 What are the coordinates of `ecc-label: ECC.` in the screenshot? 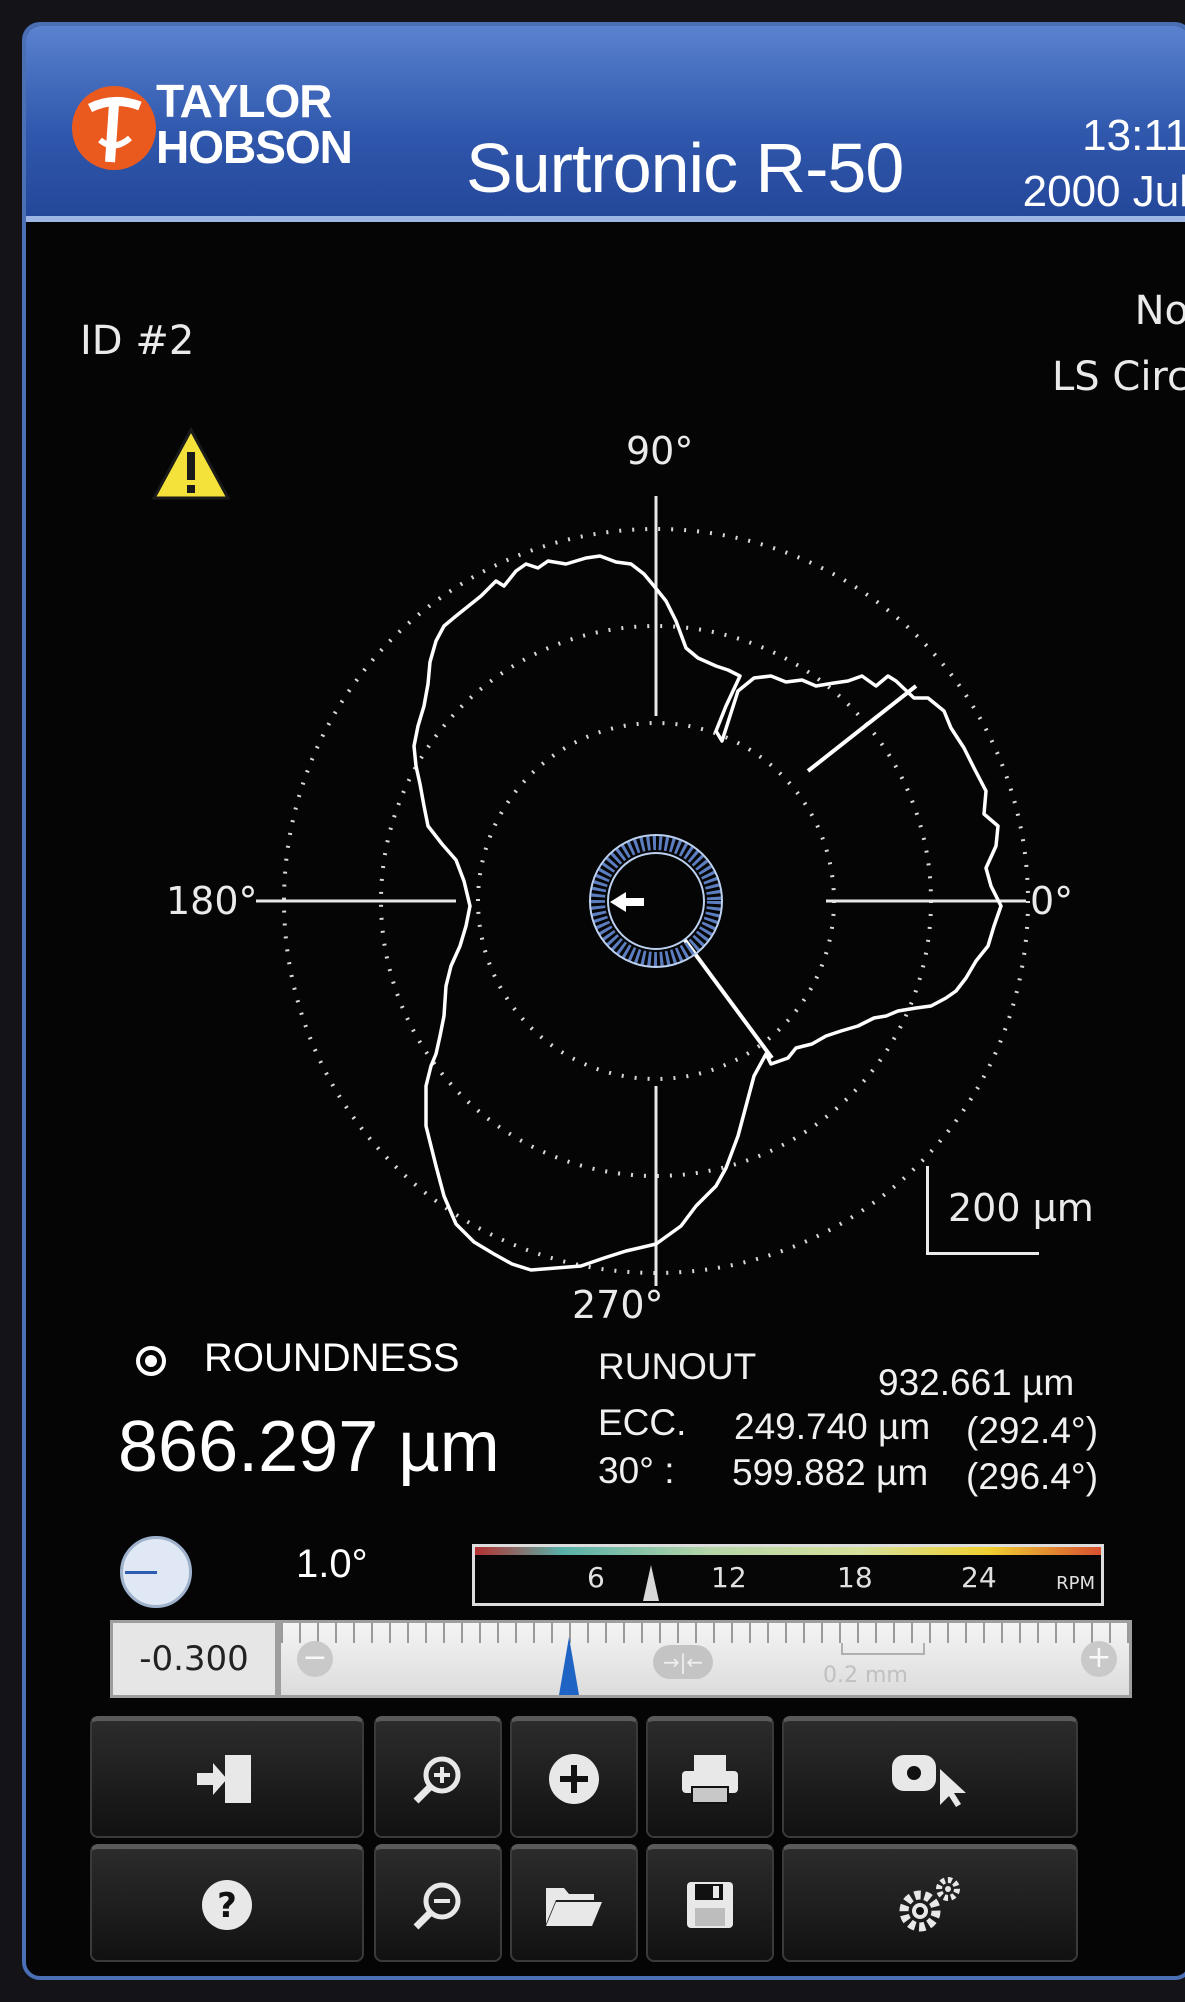 It's located at (642, 1422).